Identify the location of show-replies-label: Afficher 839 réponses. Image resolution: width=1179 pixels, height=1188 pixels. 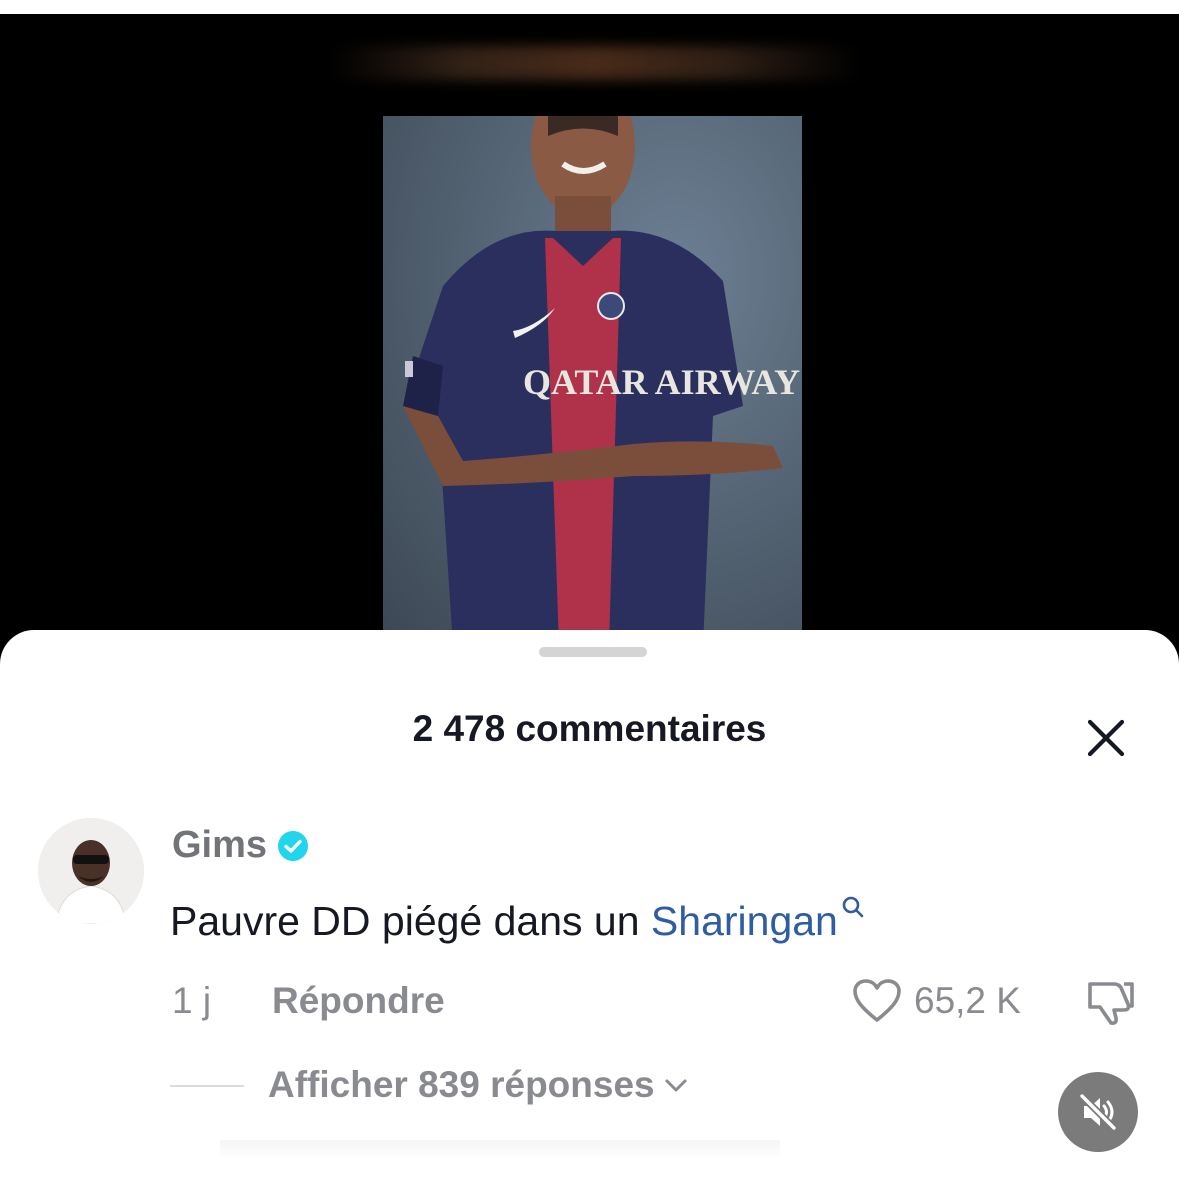
(461, 1084).